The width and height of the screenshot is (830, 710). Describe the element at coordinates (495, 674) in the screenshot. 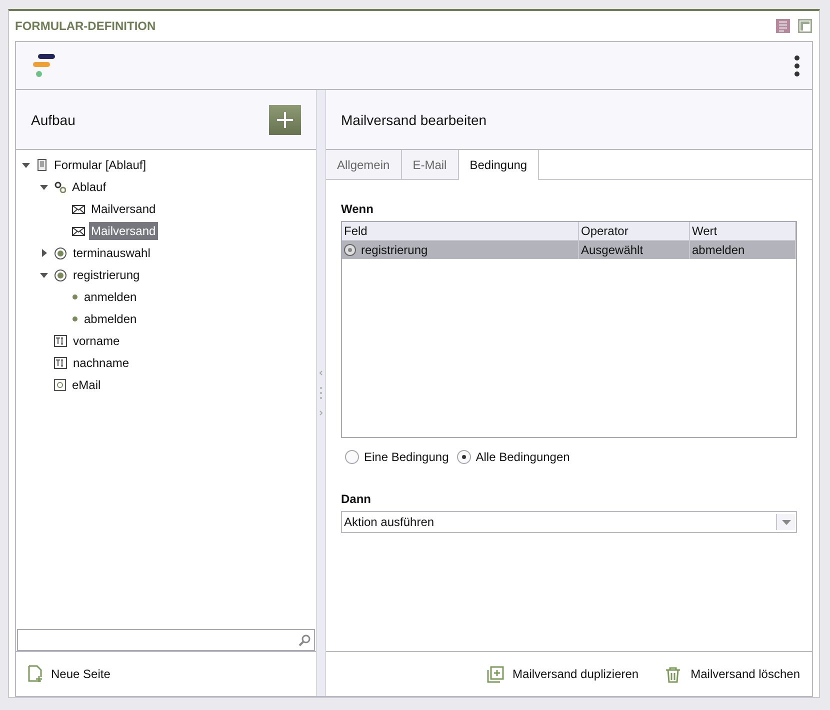

I see `duplicate-icon` at that location.